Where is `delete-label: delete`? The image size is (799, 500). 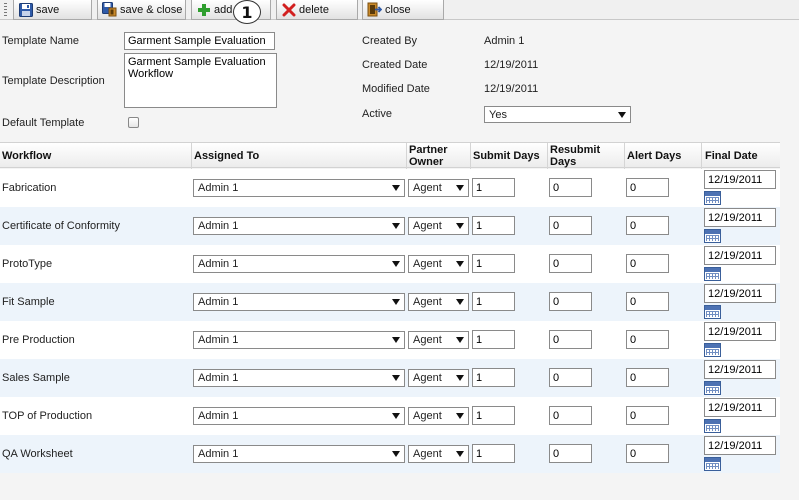 delete-label: delete is located at coordinates (314, 9).